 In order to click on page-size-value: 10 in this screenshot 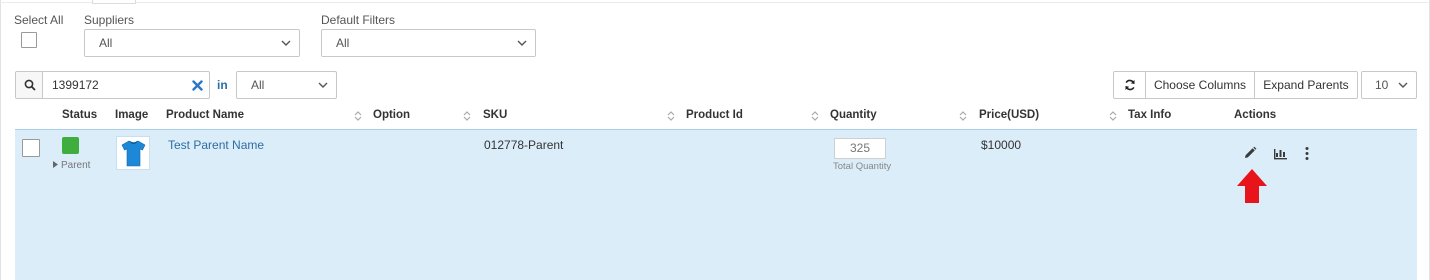, I will do `click(1382, 85)`.